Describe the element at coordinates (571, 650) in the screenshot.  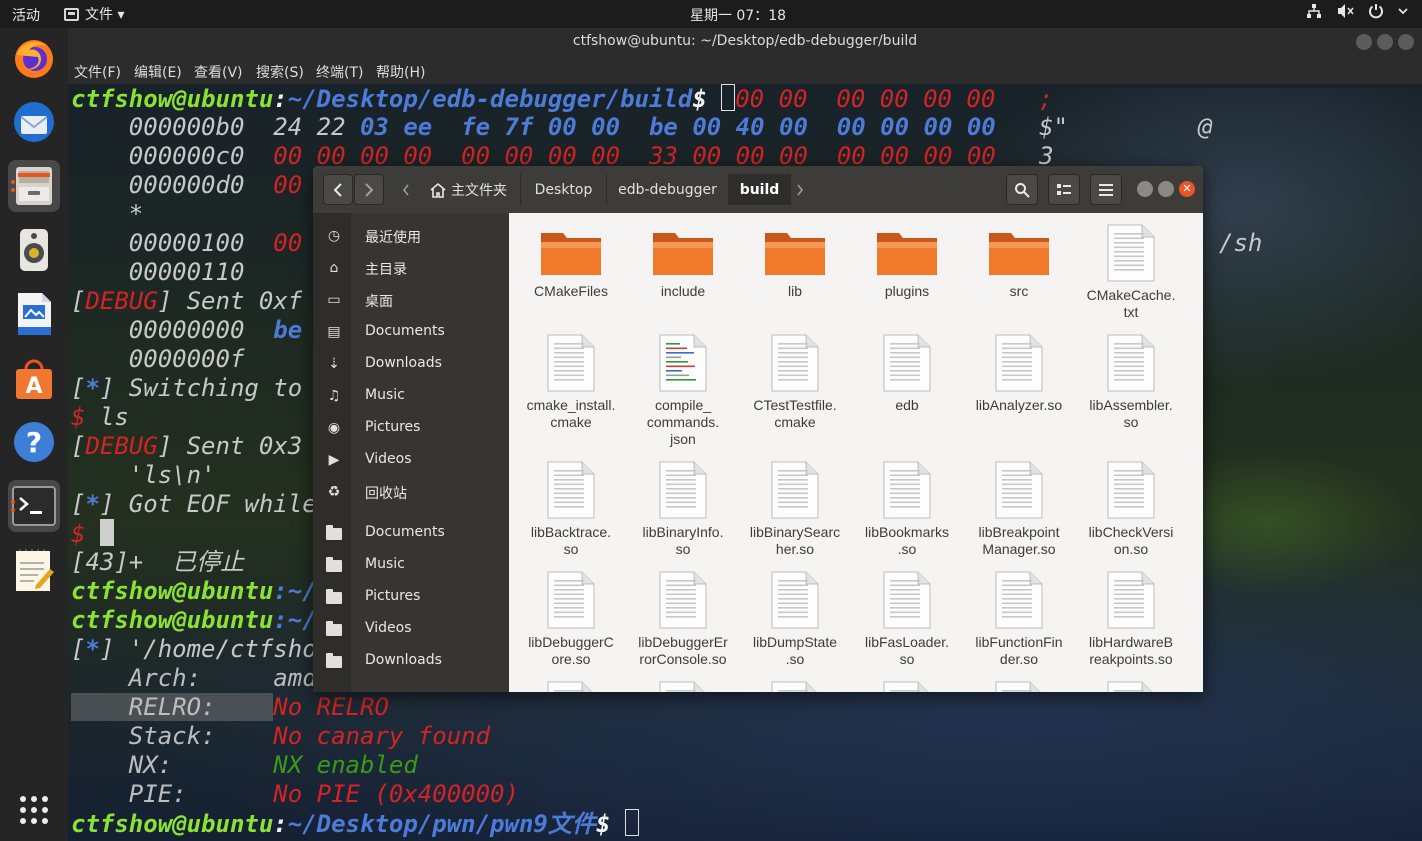
I see `file-name: libDebuggerC ore.so` at that location.